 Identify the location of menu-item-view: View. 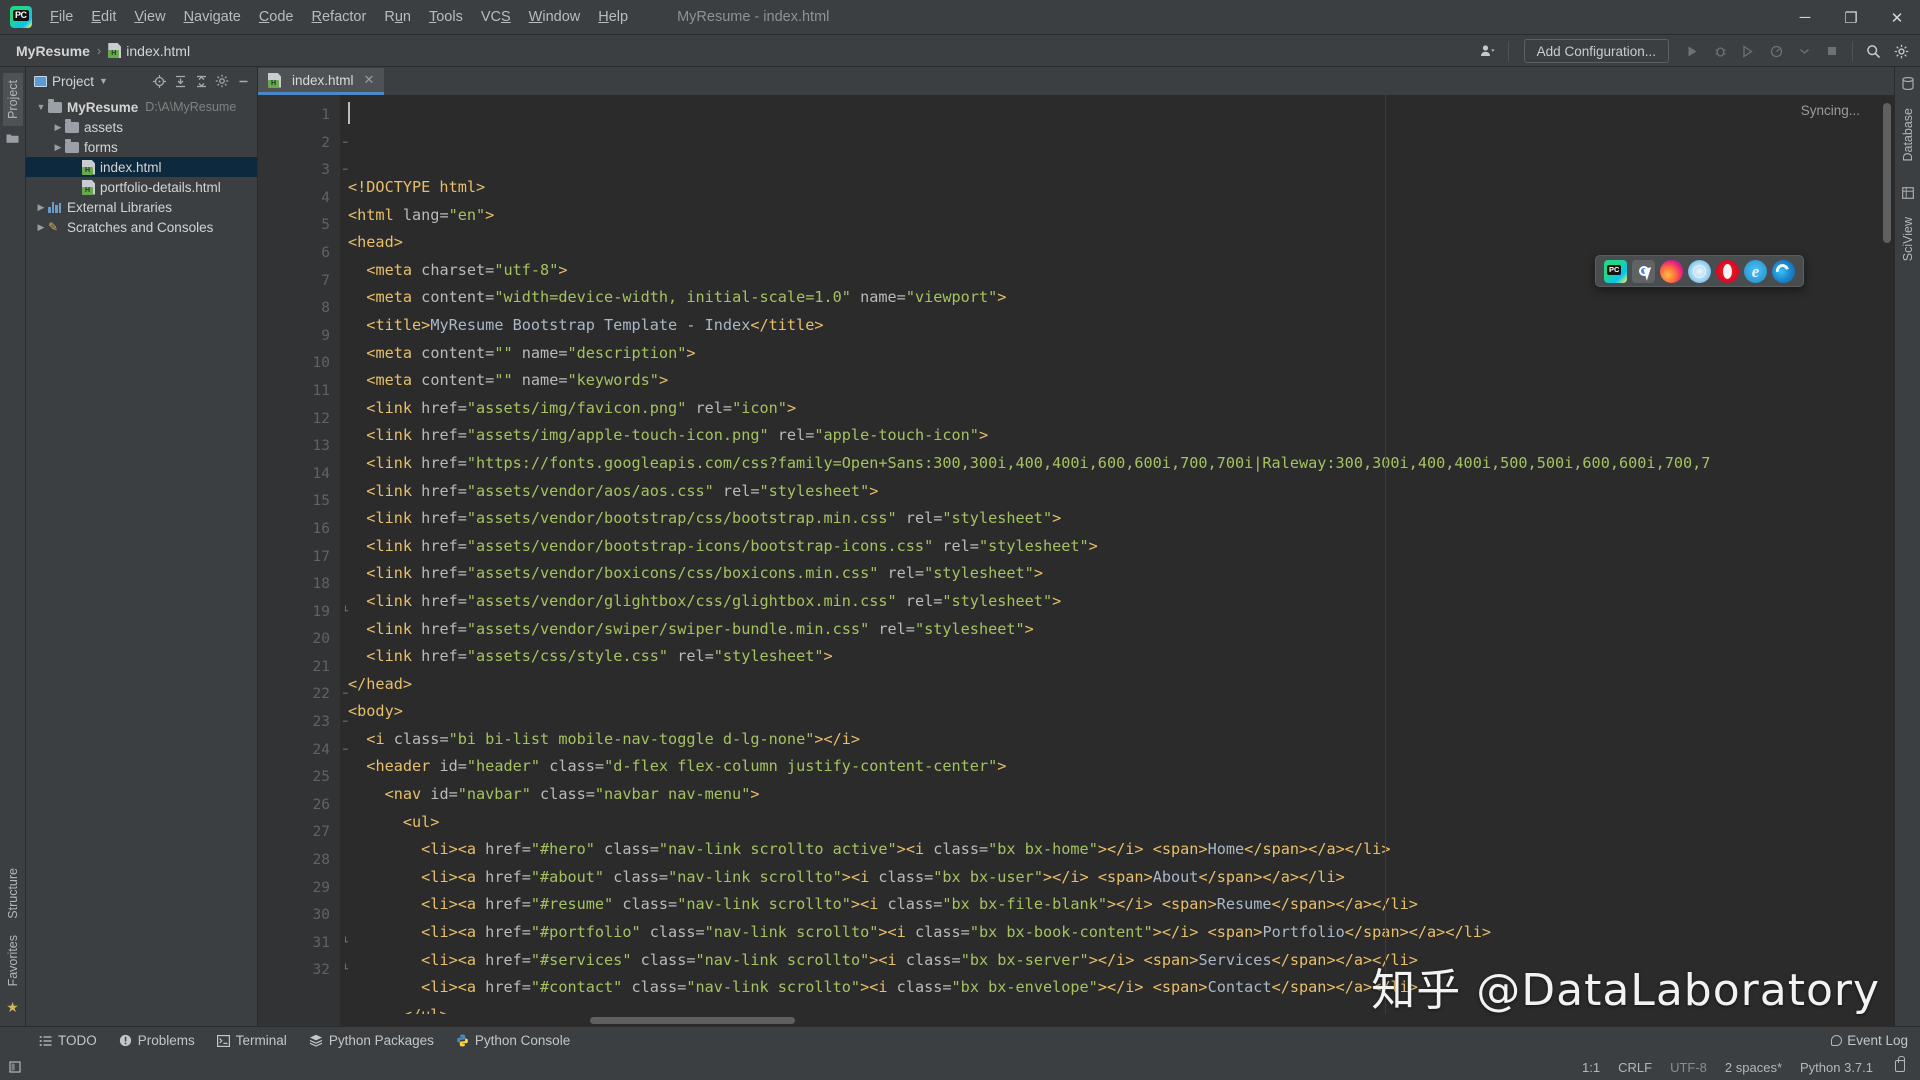
(149, 17).